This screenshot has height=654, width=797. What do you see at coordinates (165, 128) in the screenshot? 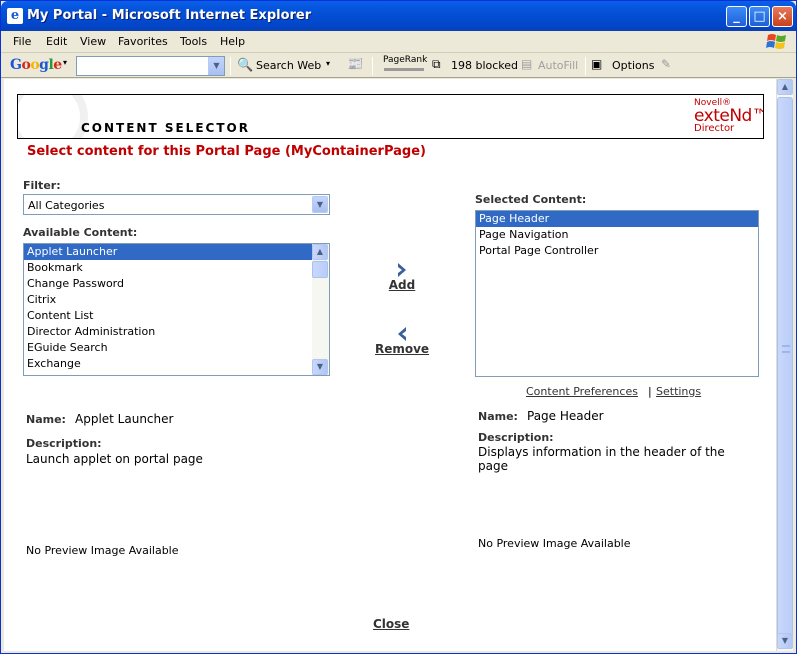
I see `banner-title: CONTENT SELECTOR` at bounding box center [165, 128].